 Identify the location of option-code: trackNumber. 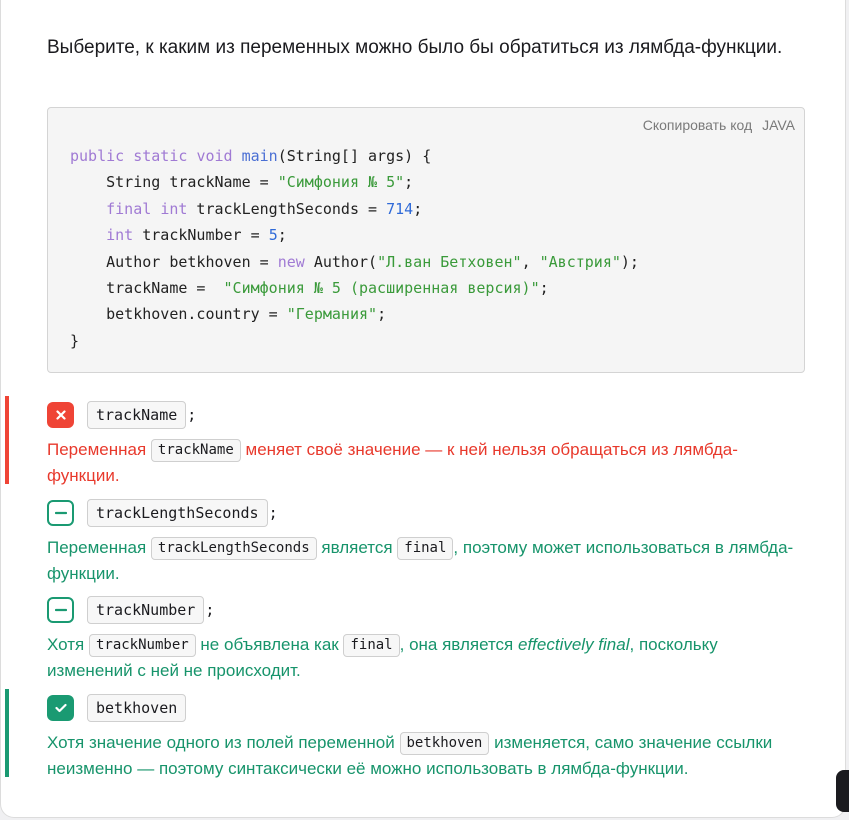
(146, 610).